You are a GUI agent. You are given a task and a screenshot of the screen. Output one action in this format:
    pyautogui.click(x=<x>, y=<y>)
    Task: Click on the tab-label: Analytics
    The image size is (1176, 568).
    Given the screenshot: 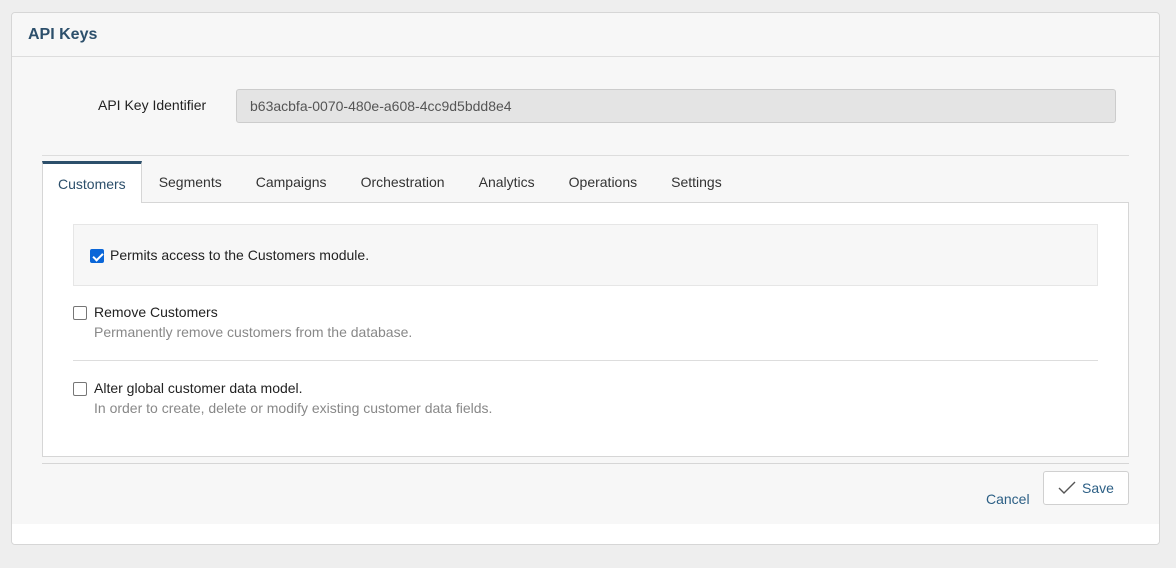 What is the action you would take?
    pyautogui.click(x=506, y=182)
    